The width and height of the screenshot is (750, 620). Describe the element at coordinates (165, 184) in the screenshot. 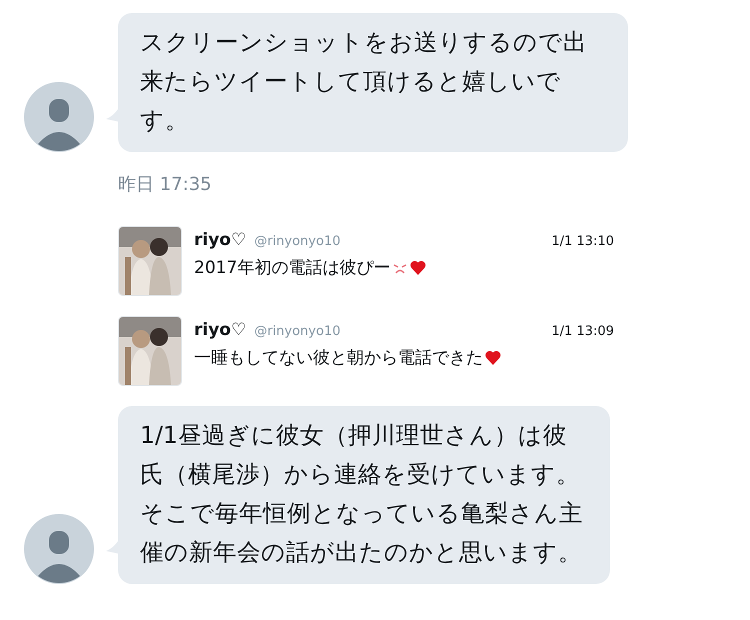

I see `message-time: 昨日 17:35` at that location.